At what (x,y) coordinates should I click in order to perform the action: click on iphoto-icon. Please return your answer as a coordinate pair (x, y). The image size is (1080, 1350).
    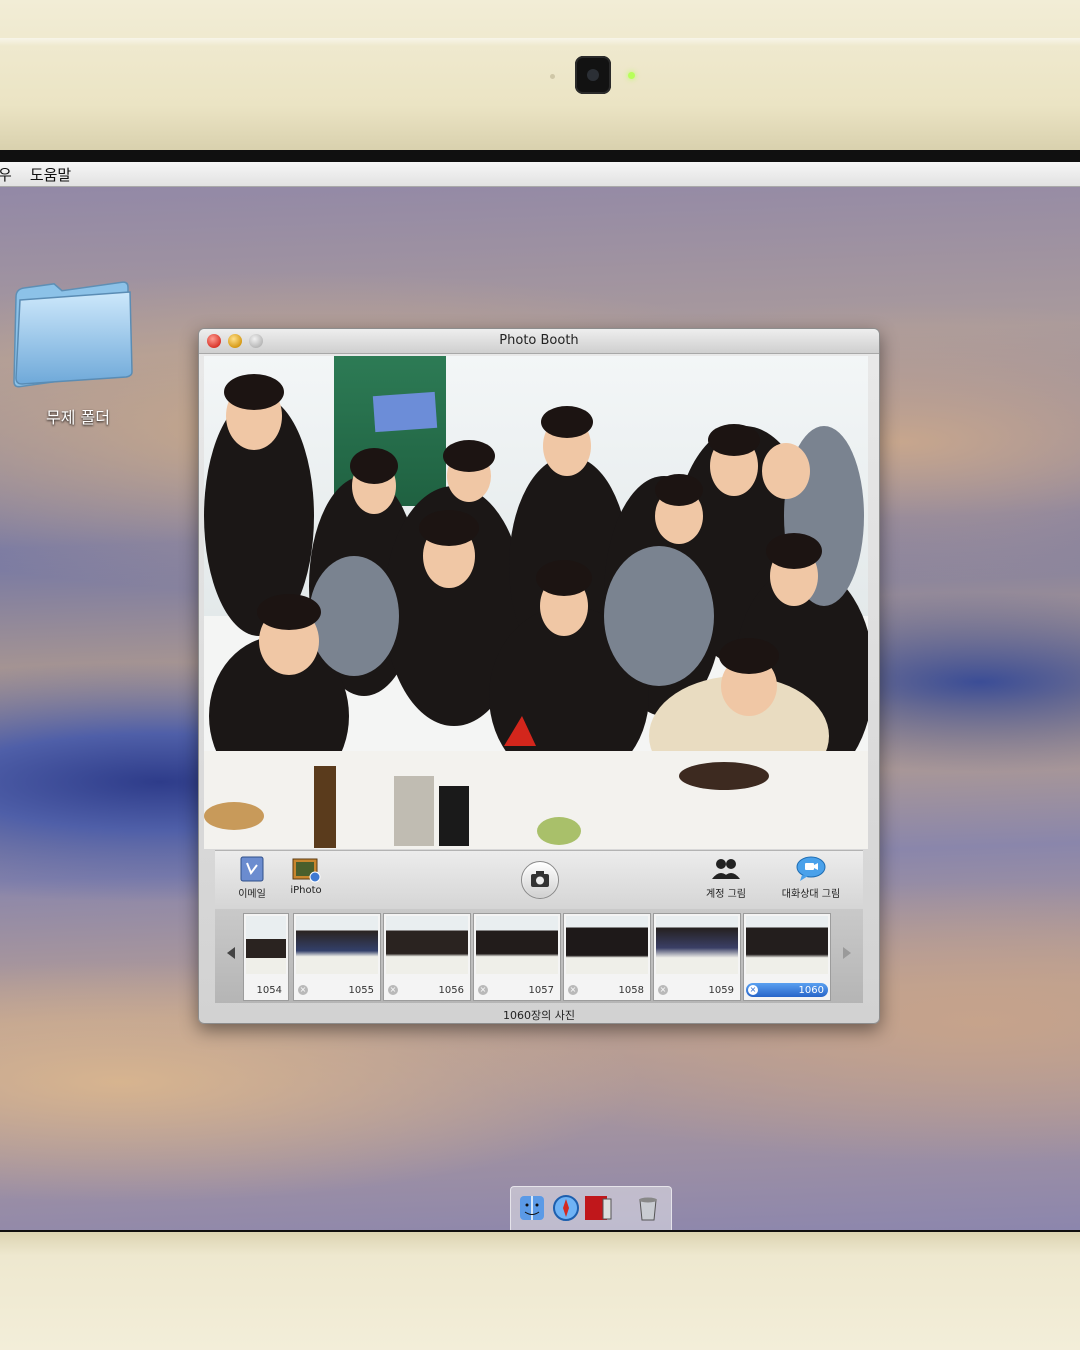
    Looking at the image, I should click on (306, 870).